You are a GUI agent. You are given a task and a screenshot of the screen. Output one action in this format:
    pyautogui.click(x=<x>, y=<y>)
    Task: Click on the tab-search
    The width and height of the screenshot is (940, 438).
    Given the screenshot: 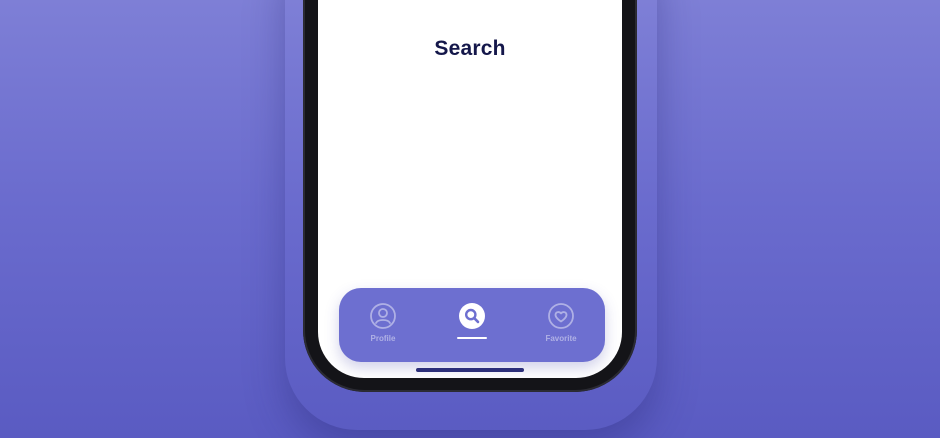 What is the action you would take?
    pyautogui.click(x=472, y=328)
    